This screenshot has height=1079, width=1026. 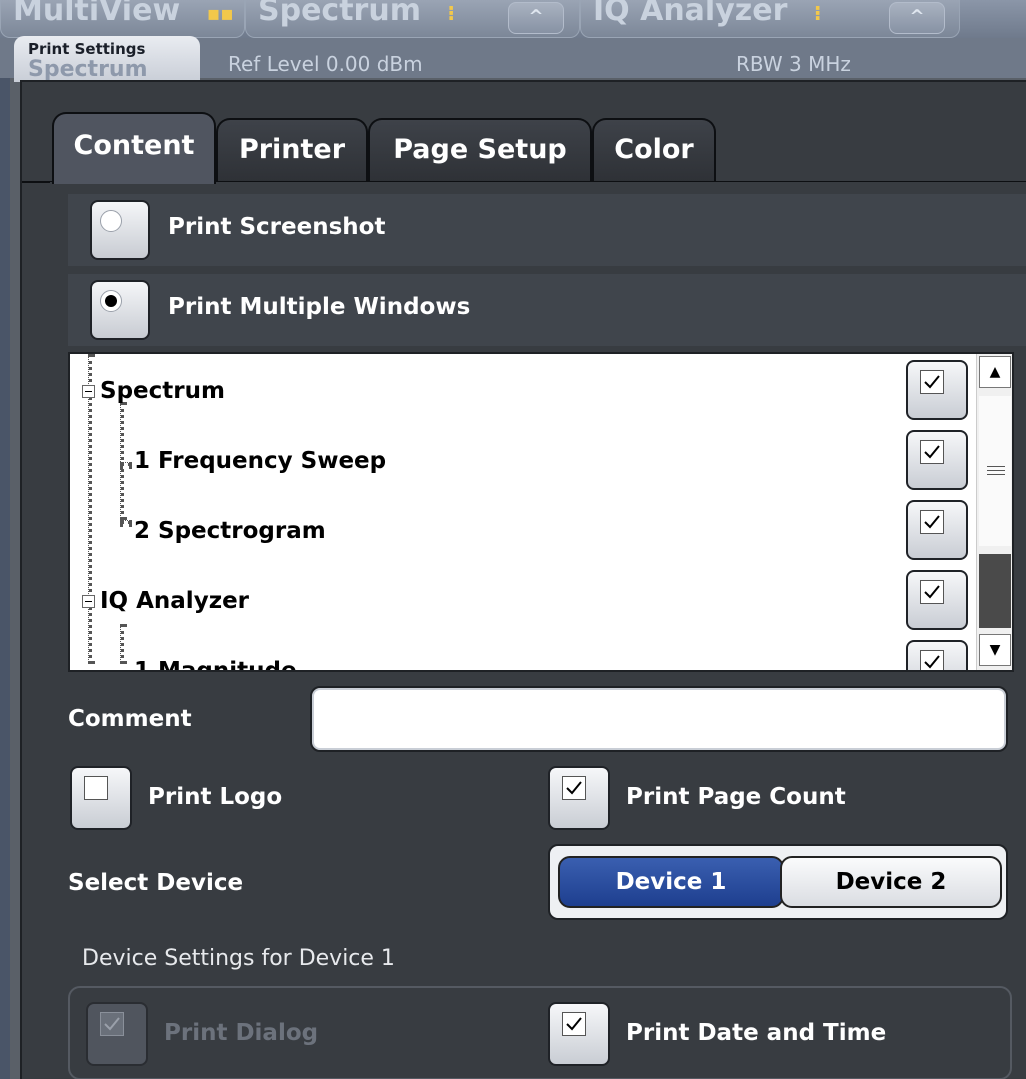 I want to click on print-logo-checkbox, so click(x=101, y=798).